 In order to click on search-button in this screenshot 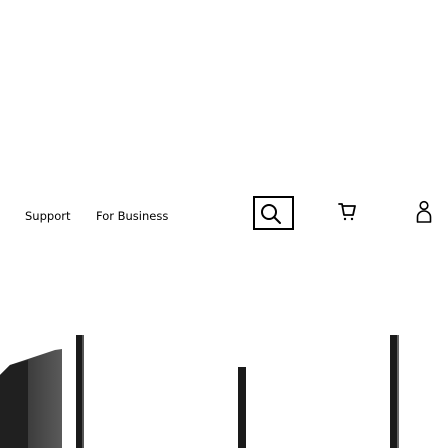, I will do `click(273, 213)`.